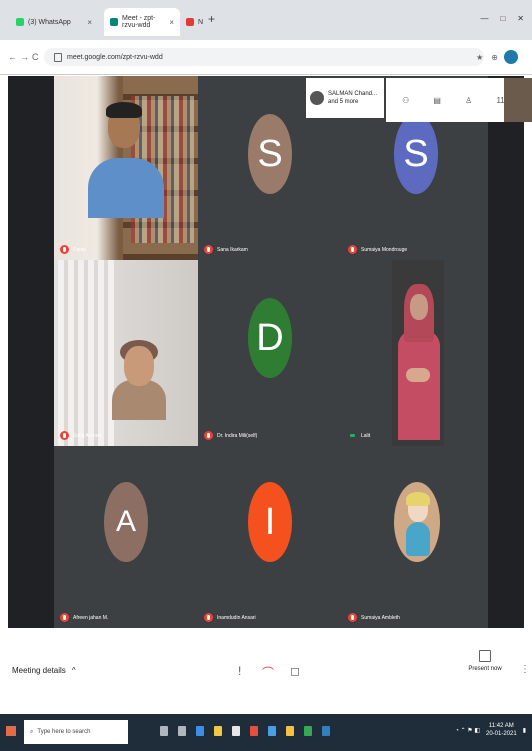 The height and width of the screenshot is (751, 532). I want to click on participant-label: Sumaiya Ambleth, so click(374, 617).